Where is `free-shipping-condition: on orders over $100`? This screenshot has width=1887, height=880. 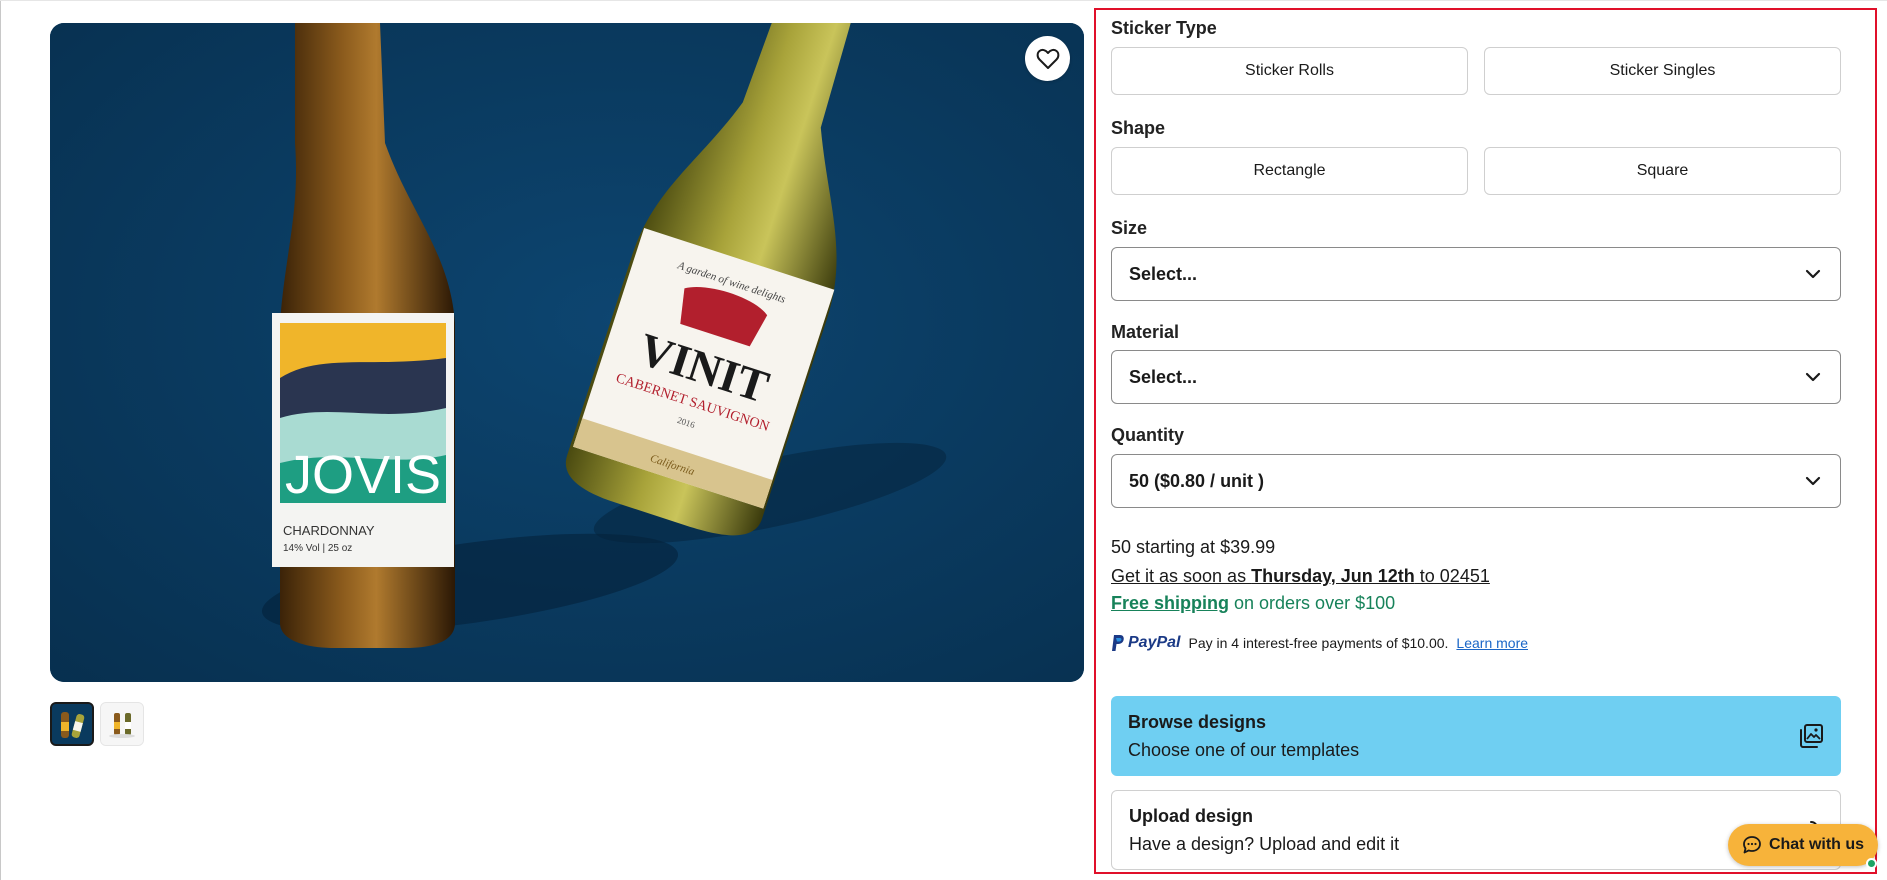
free-shipping-condition: on orders over $100 is located at coordinates (1312, 603).